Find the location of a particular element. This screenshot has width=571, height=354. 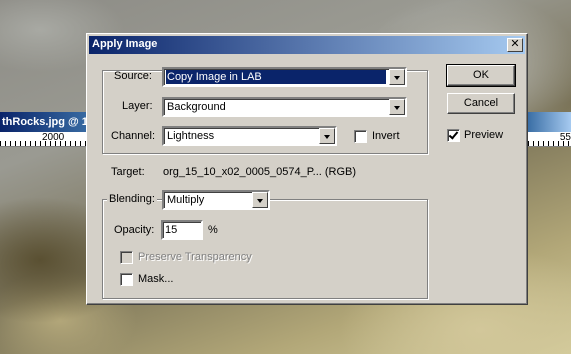

target-label: Target: is located at coordinates (128, 172).